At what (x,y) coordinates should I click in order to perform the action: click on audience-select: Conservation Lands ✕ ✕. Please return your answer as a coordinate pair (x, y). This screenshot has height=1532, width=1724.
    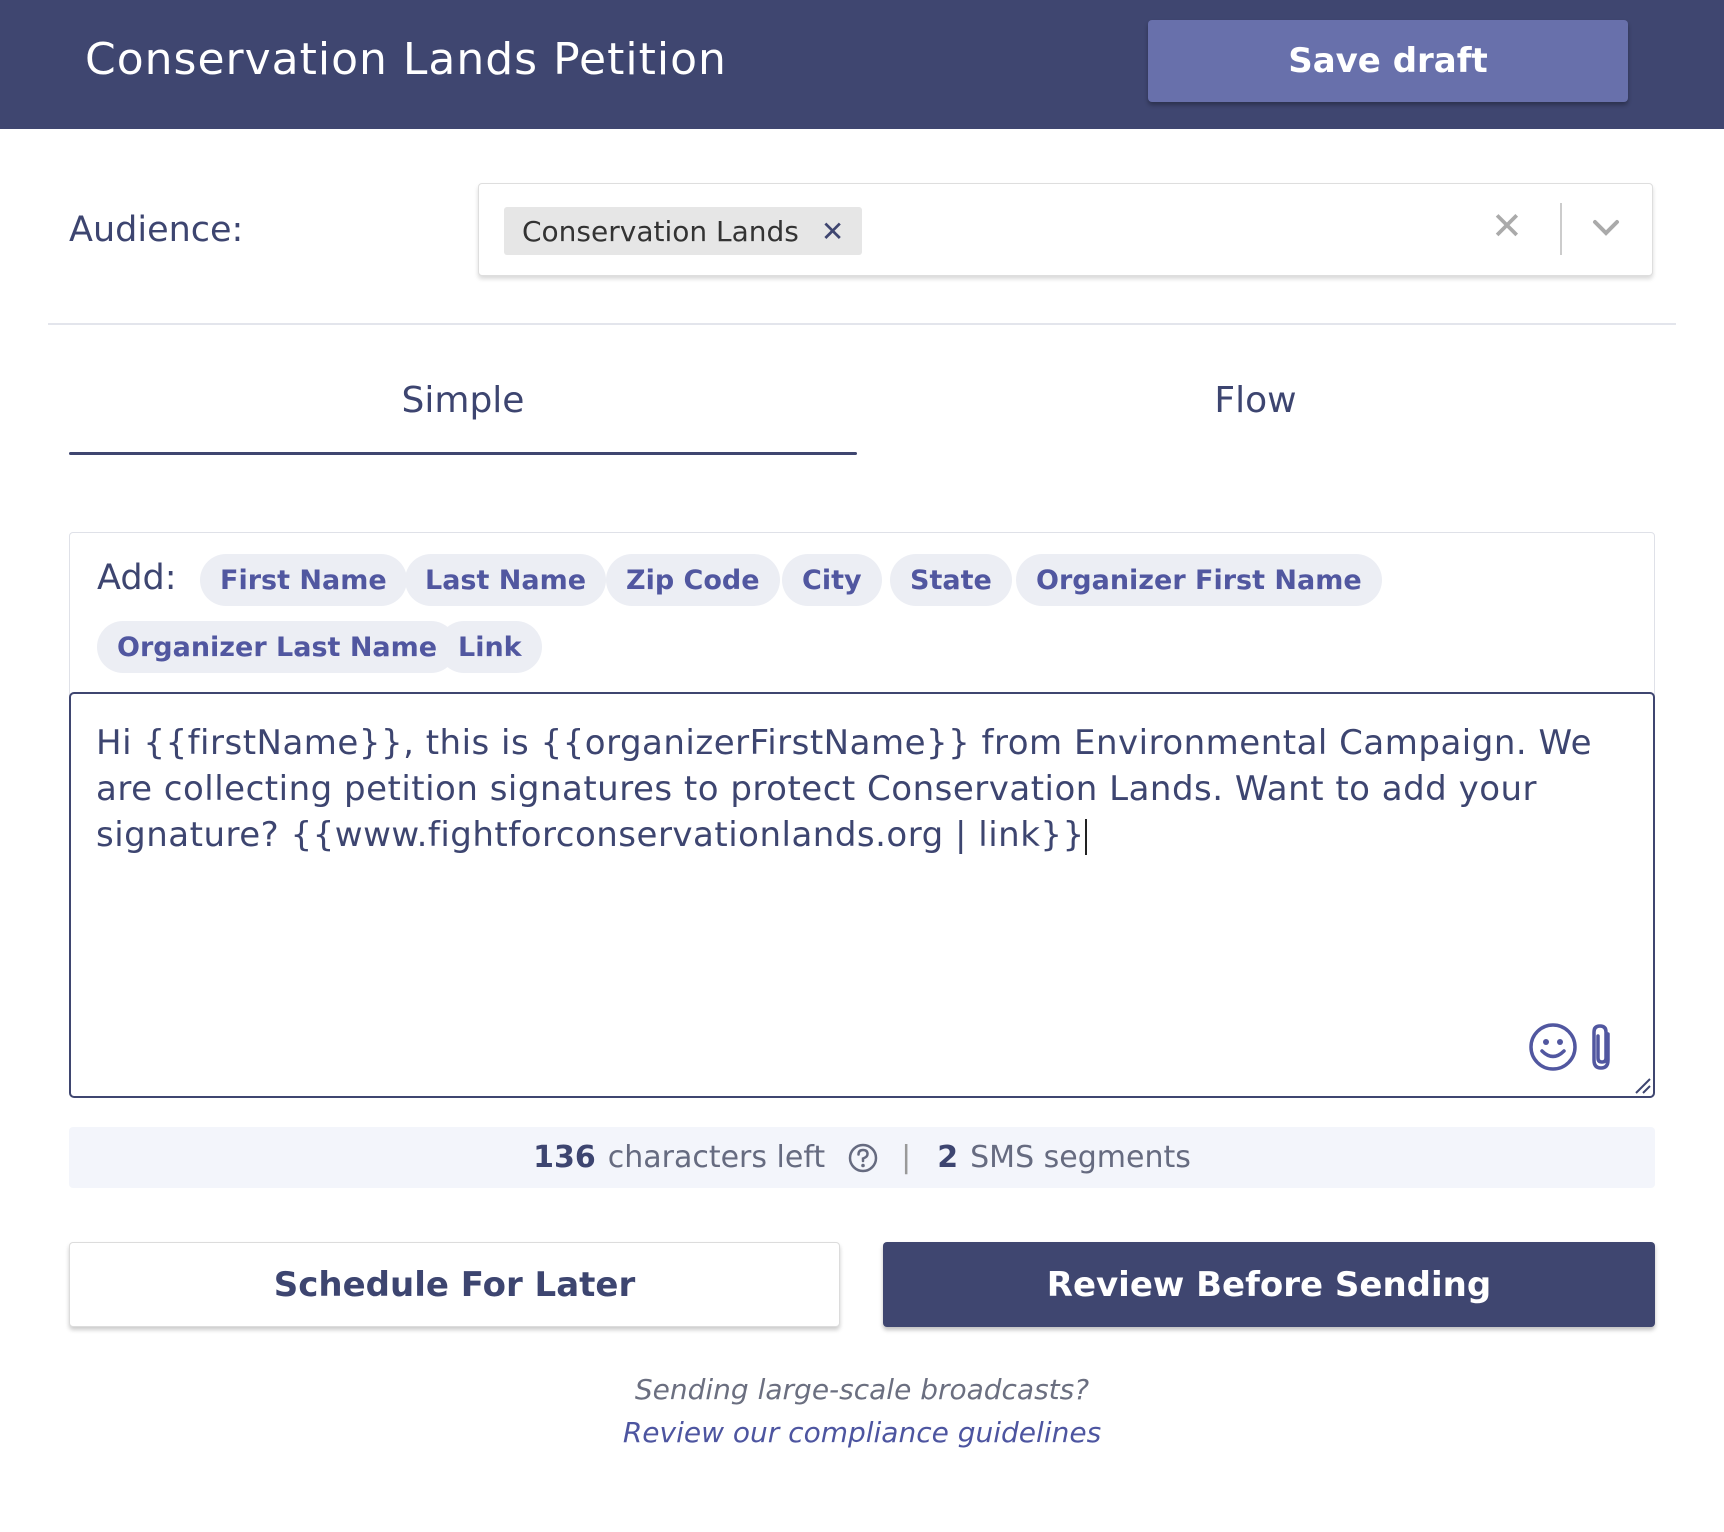
    Looking at the image, I should click on (1065, 229).